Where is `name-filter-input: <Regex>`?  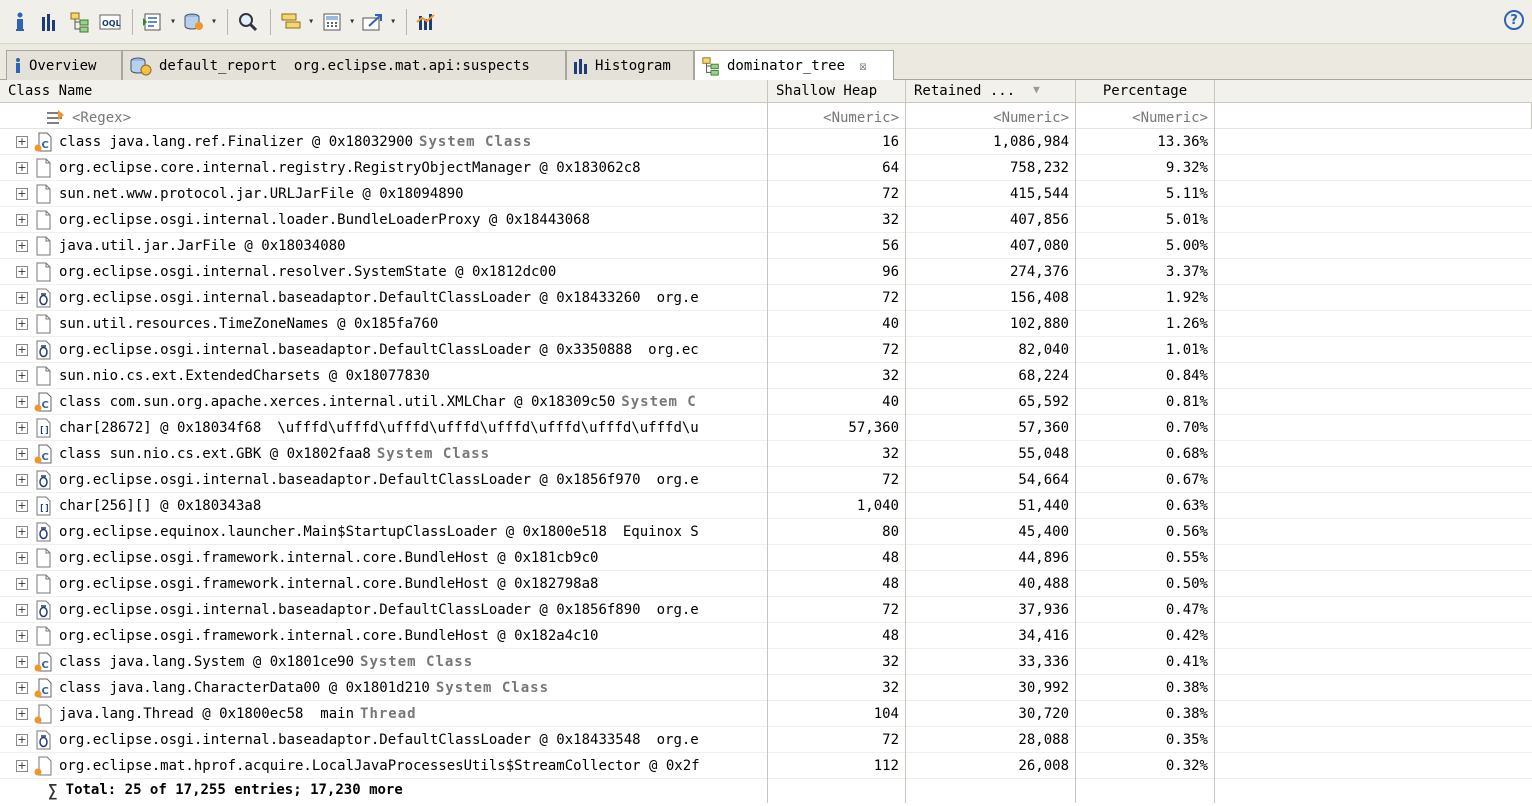 name-filter-input: <Regex> is located at coordinates (101, 118).